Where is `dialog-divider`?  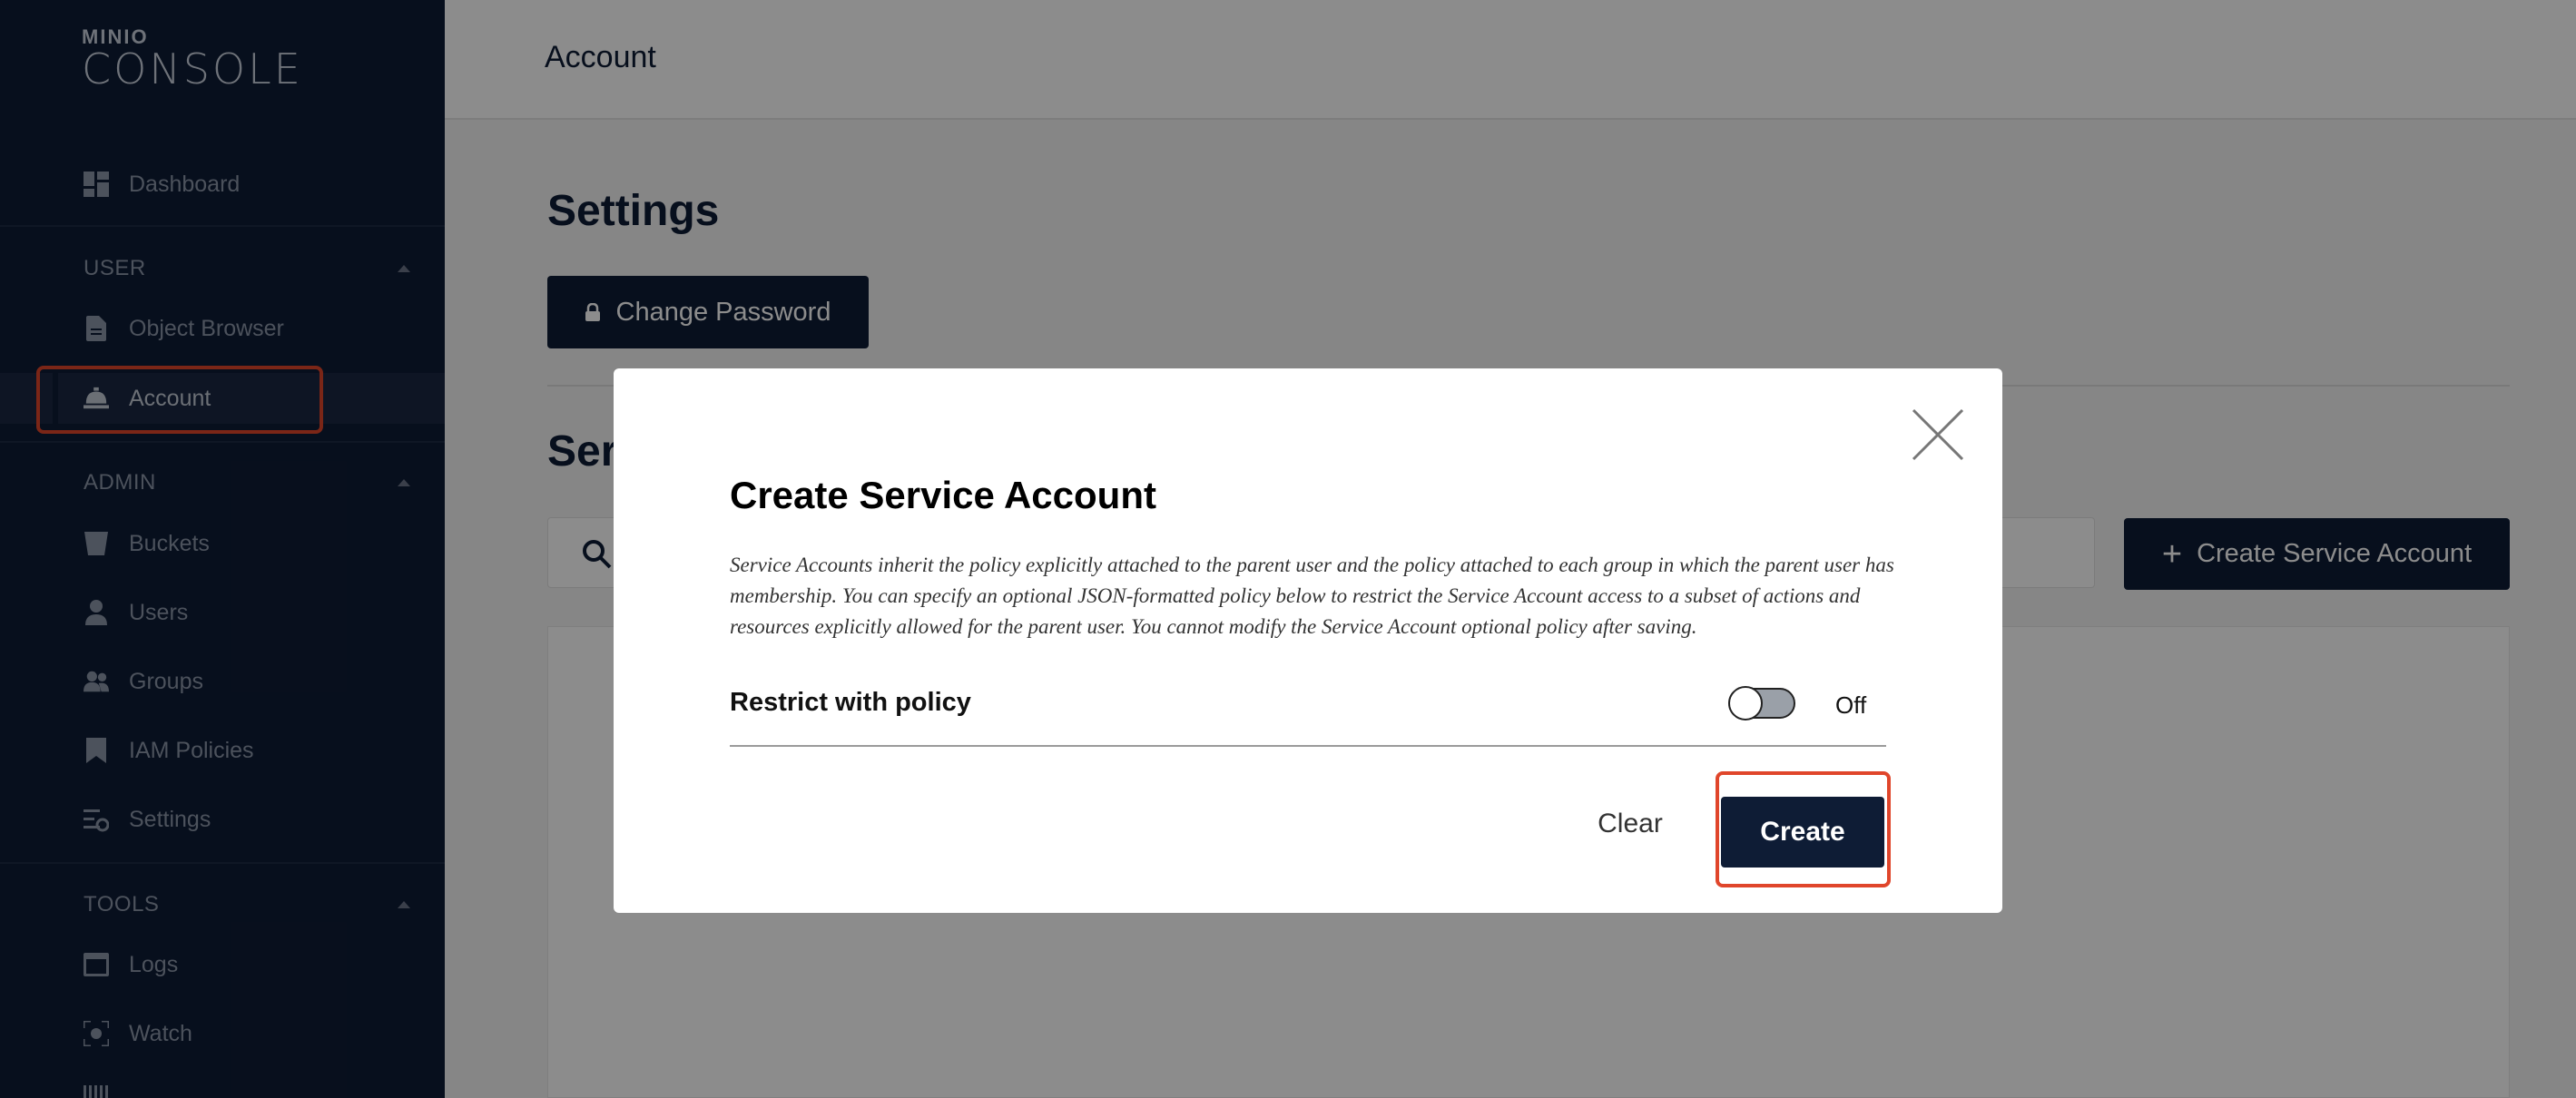
dialog-divider is located at coordinates (1308, 746).